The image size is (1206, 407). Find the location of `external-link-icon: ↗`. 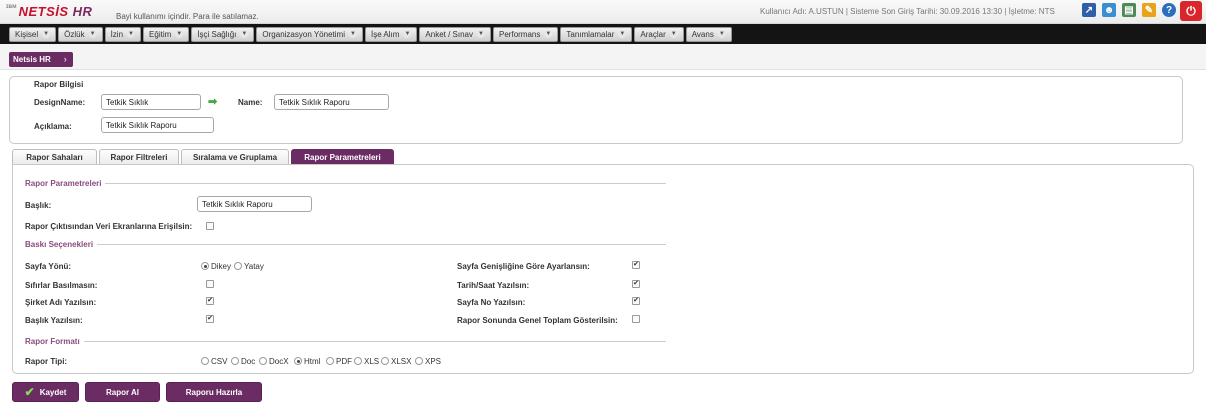

external-link-icon: ↗ is located at coordinates (1089, 10).